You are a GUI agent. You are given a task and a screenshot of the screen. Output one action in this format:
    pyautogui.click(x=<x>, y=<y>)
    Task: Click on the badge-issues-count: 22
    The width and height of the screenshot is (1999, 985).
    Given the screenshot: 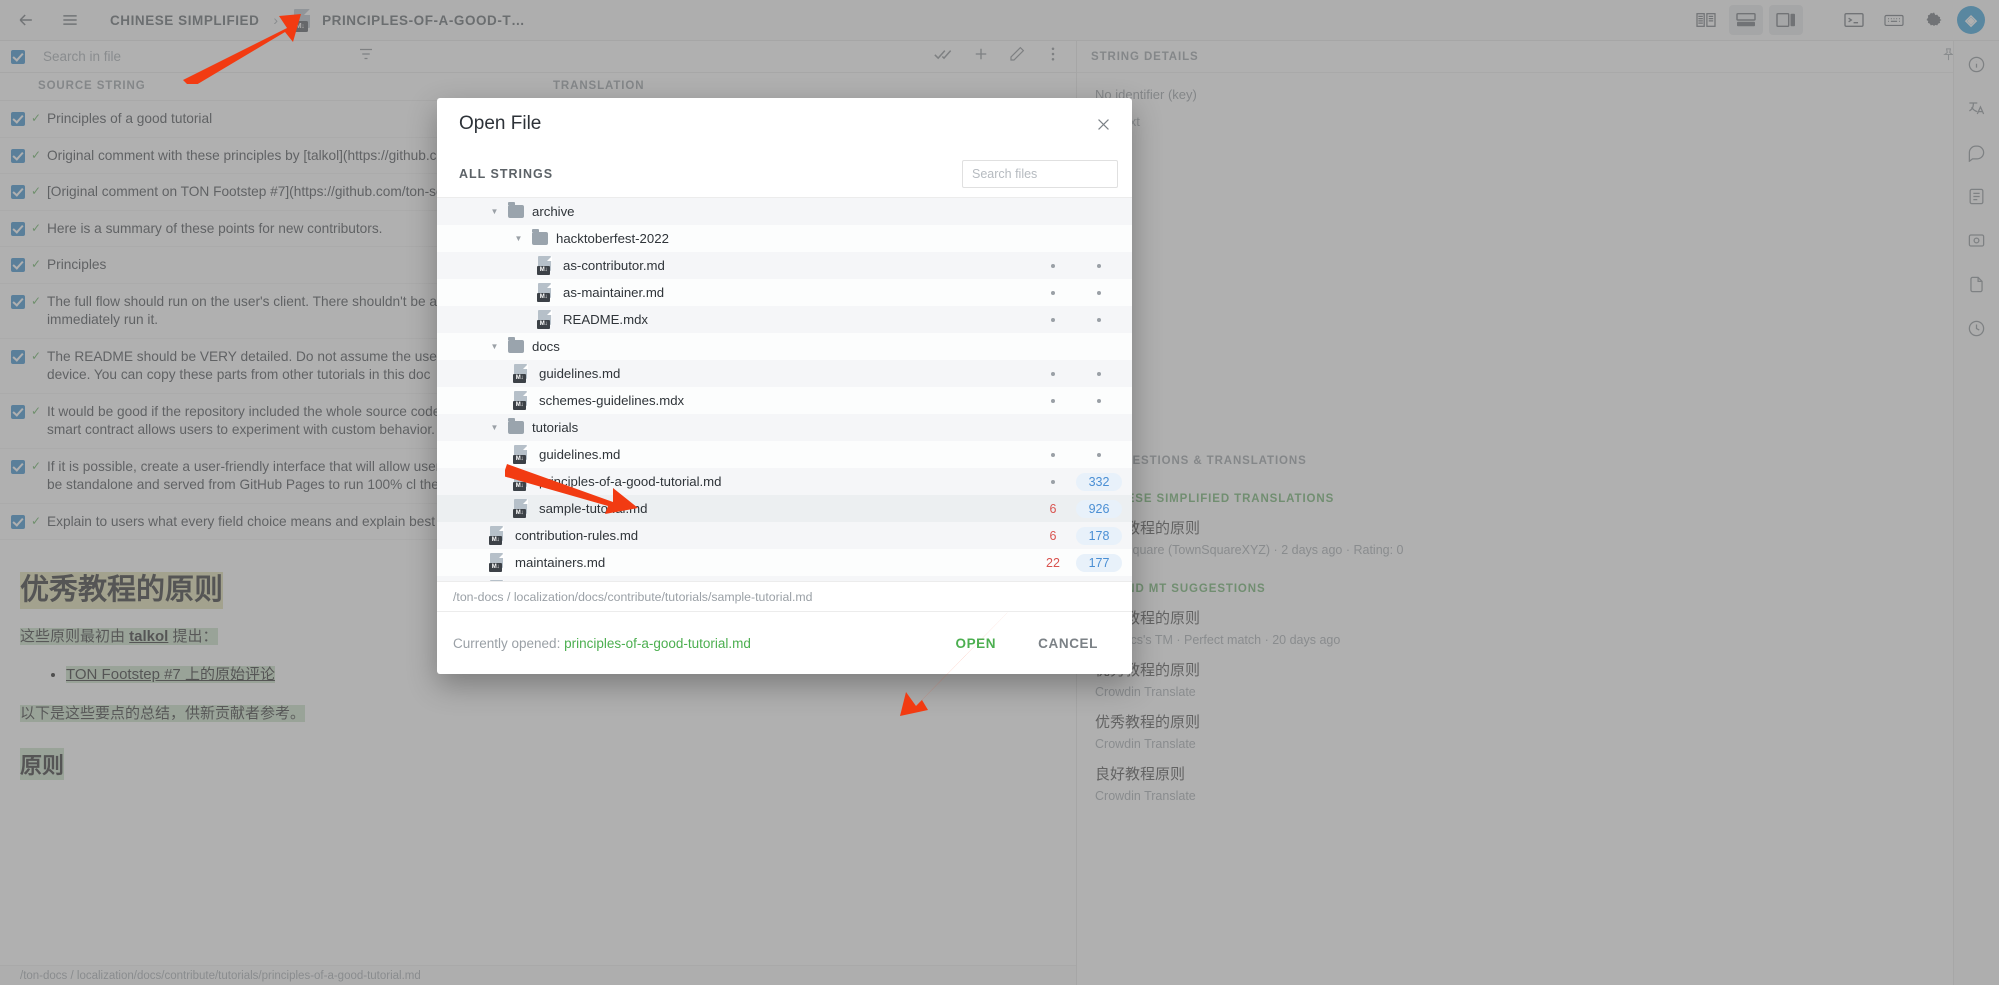 What is the action you would take?
    pyautogui.click(x=1053, y=562)
    